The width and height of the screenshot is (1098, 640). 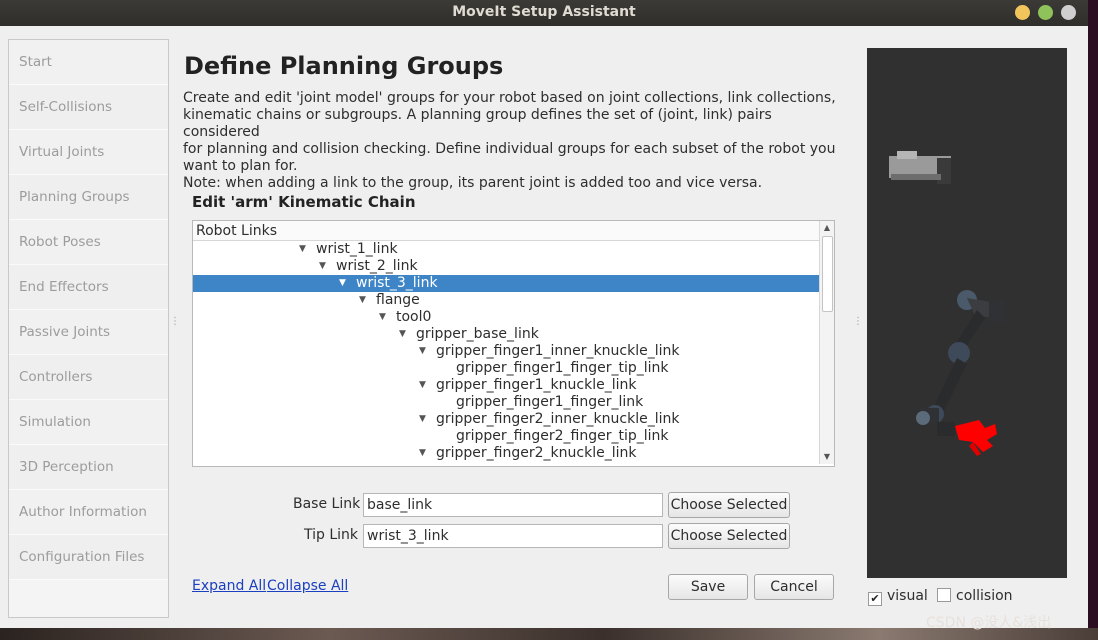 What do you see at coordinates (708, 587) in the screenshot?
I see `save-button: Save` at bounding box center [708, 587].